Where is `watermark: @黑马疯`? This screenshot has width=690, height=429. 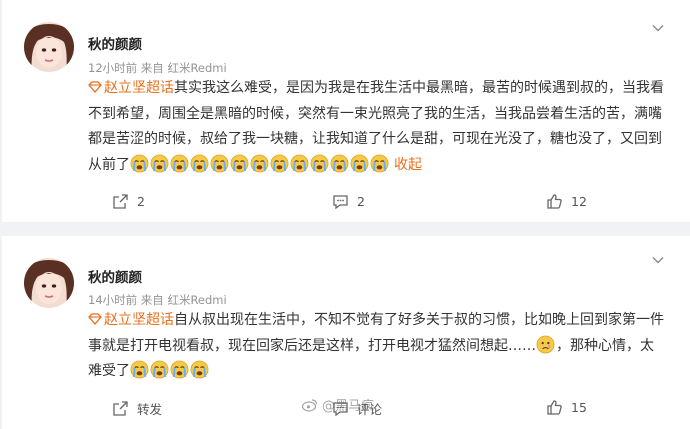
watermark: @黑马疯 is located at coordinates (338, 404).